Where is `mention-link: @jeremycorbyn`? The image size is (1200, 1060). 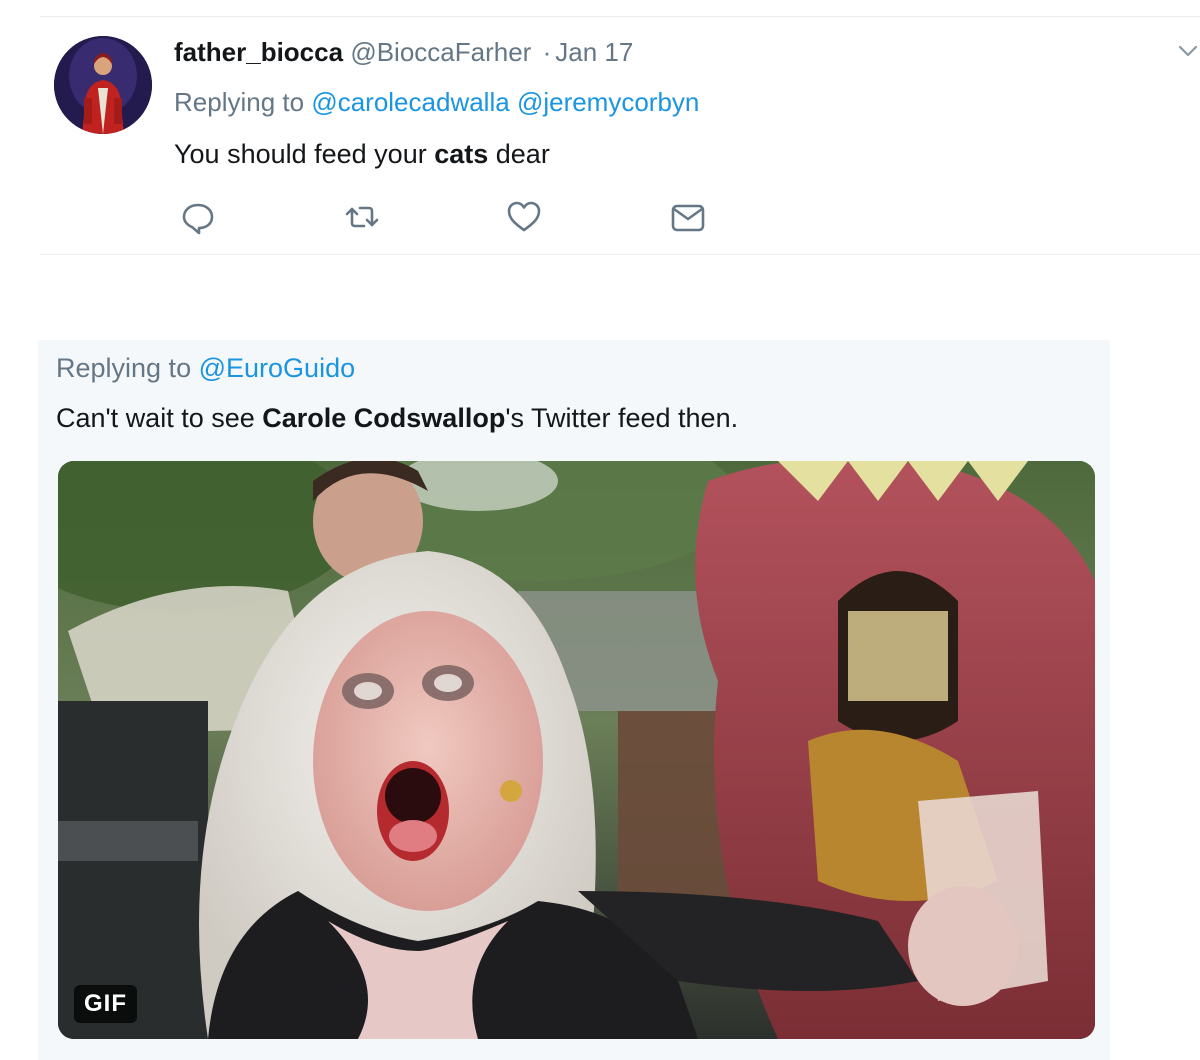 mention-link: @jeremycorbyn is located at coordinates (608, 102).